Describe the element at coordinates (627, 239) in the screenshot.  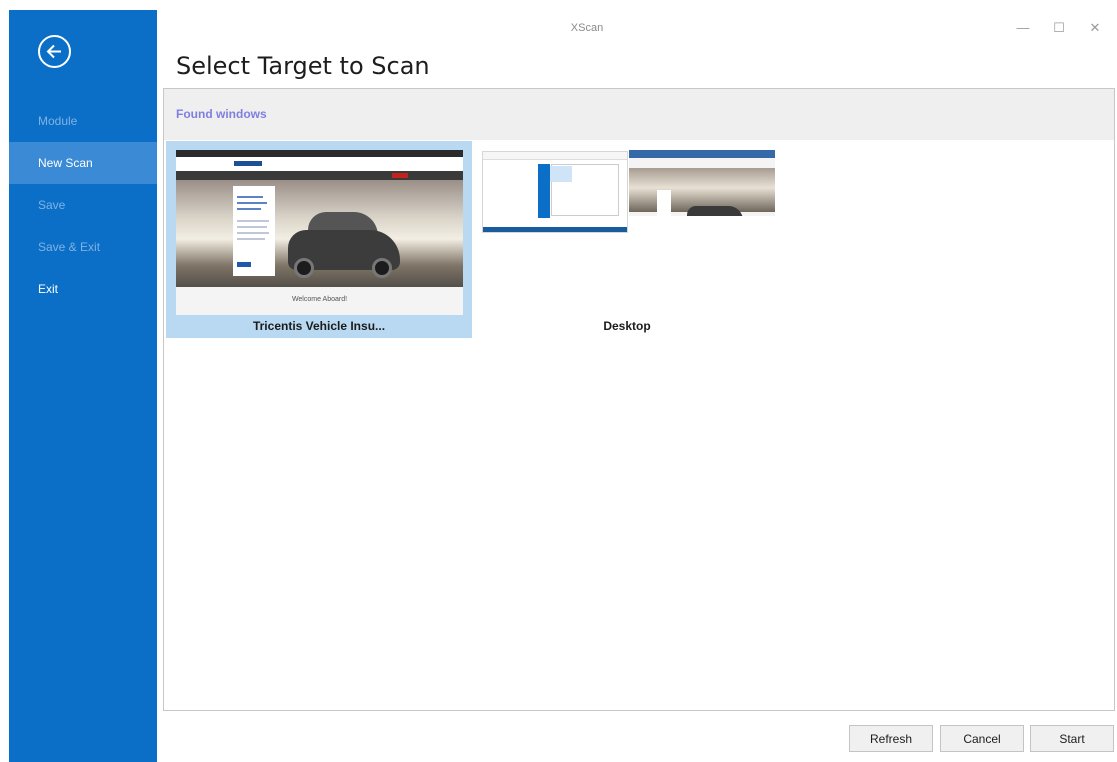
I see `window-tile-desktop: Desktop` at that location.